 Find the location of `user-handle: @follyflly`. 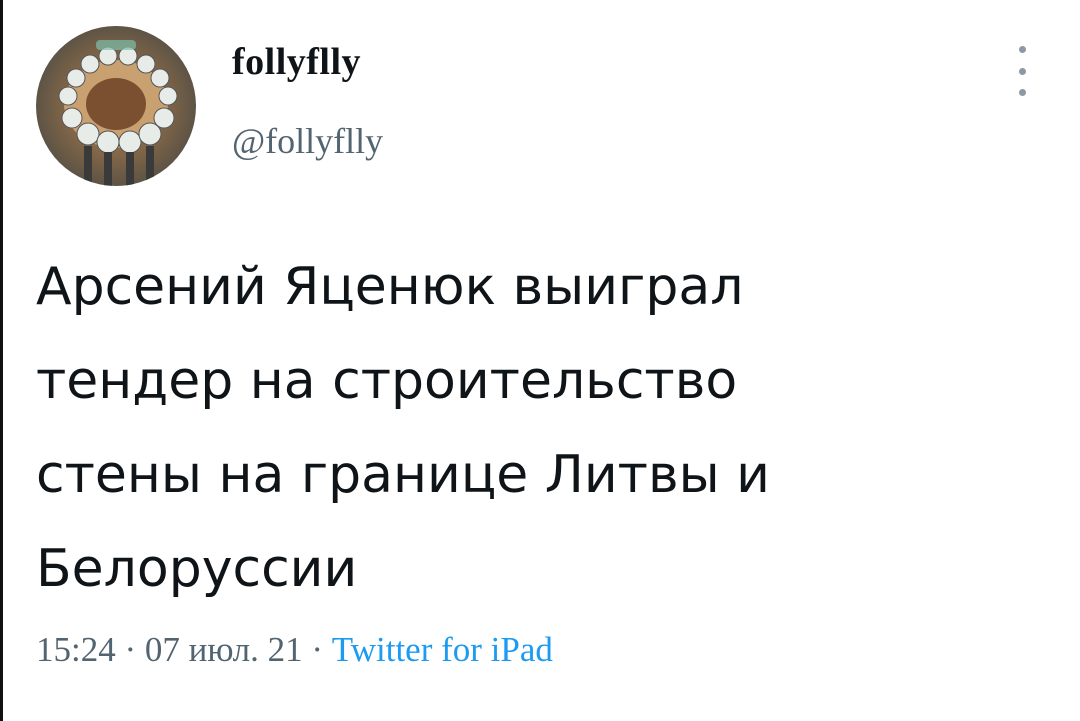

user-handle: @follyflly is located at coordinates (307, 141).